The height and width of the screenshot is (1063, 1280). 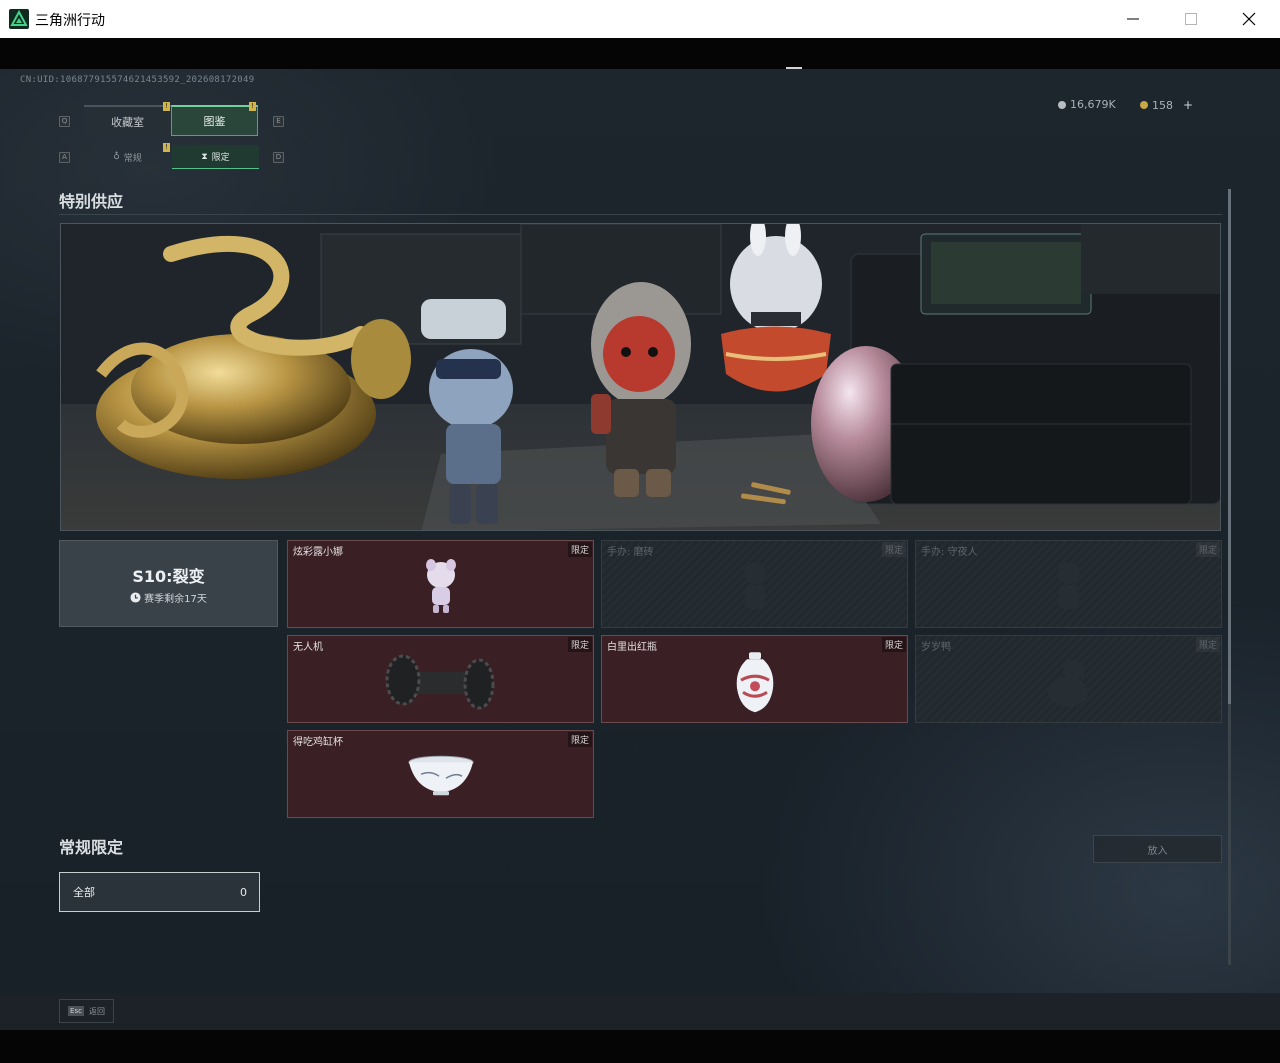 I want to click on item-card: 岁岁鸭 限定, so click(x=1068, y=679).